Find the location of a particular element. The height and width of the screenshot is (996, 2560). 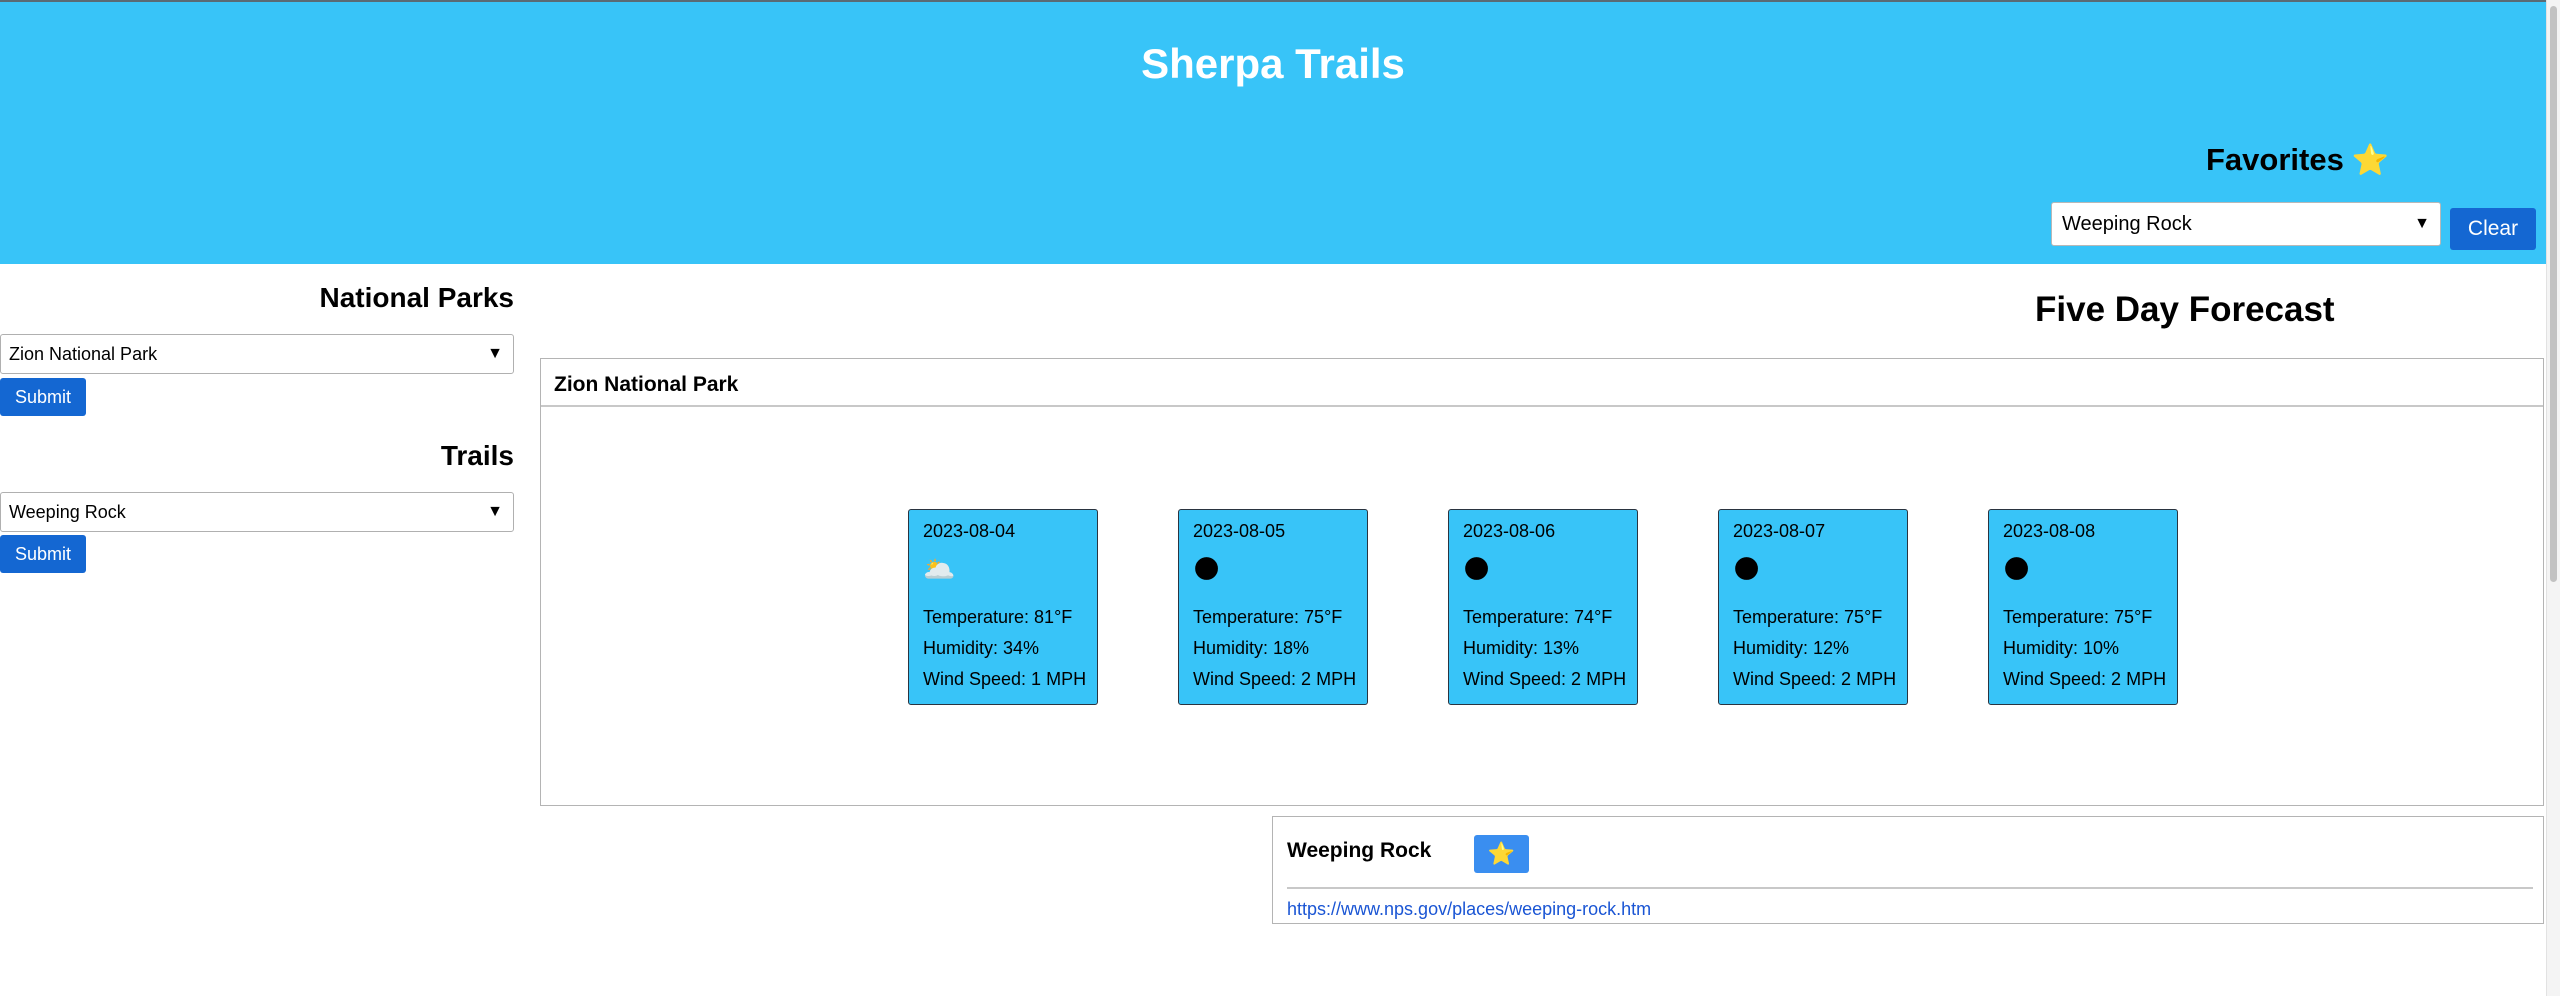

trails-submit-button: Submit is located at coordinates (43, 554).